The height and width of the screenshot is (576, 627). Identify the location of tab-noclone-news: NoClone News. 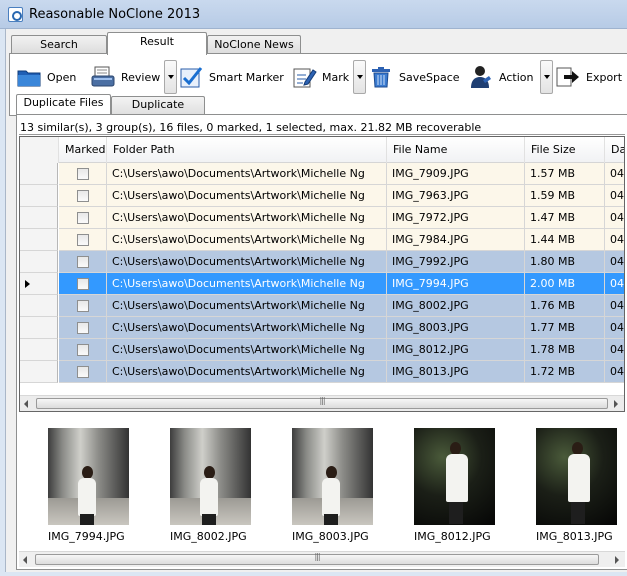
(254, 44).